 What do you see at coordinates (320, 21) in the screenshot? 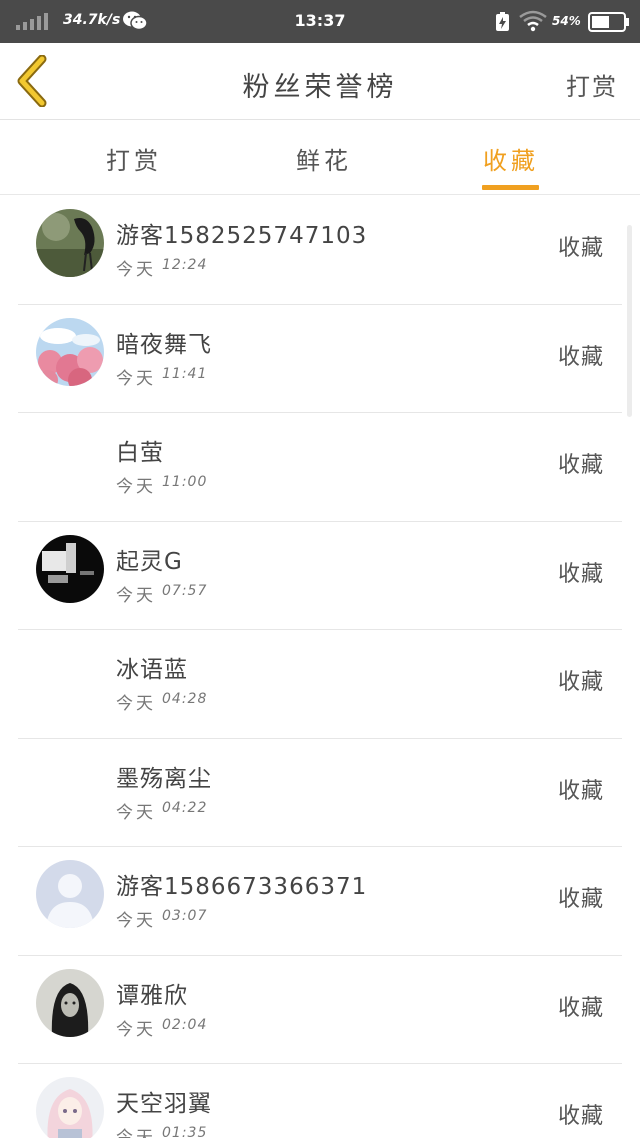
I see `status-bar: 34.7k/s 13:37 54%` at bounding box center [320, 21].